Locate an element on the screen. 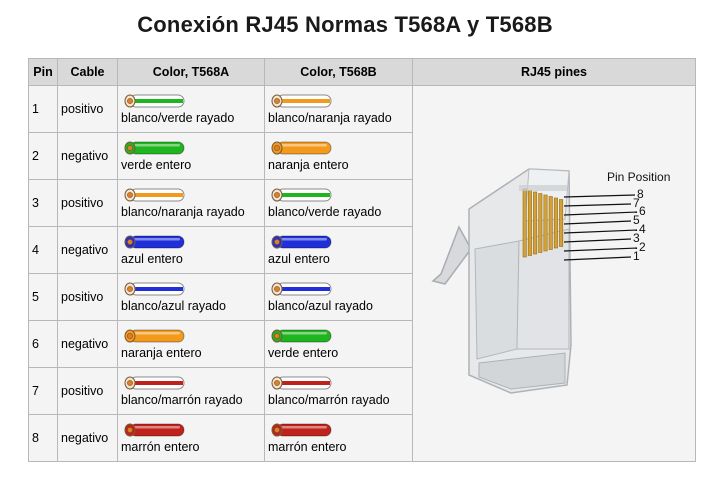 This screenshot has width=720, height=480. pin-number-cell: 4 is located at coordinates (43, 250).